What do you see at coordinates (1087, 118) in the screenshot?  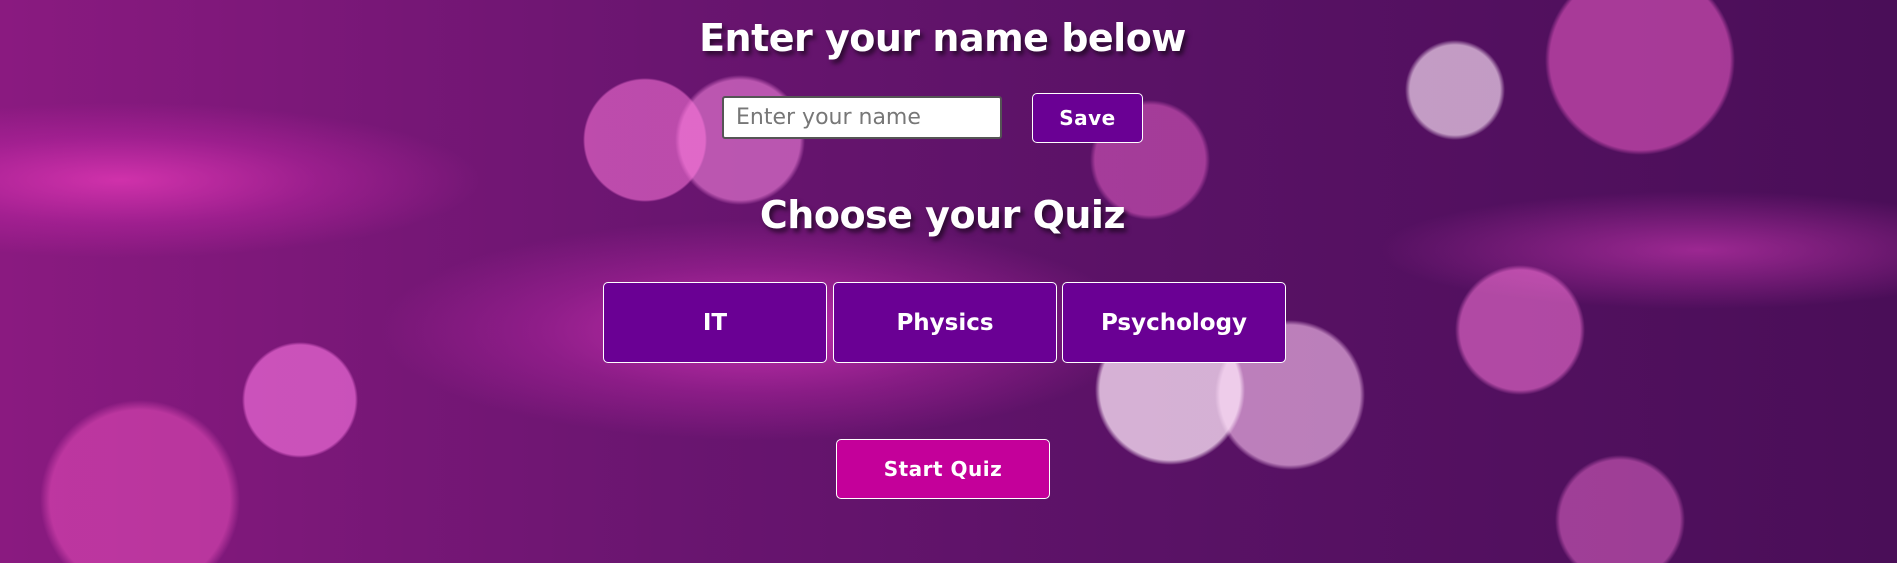 I see `save-button: Save` at bounding box center [1087, 118].